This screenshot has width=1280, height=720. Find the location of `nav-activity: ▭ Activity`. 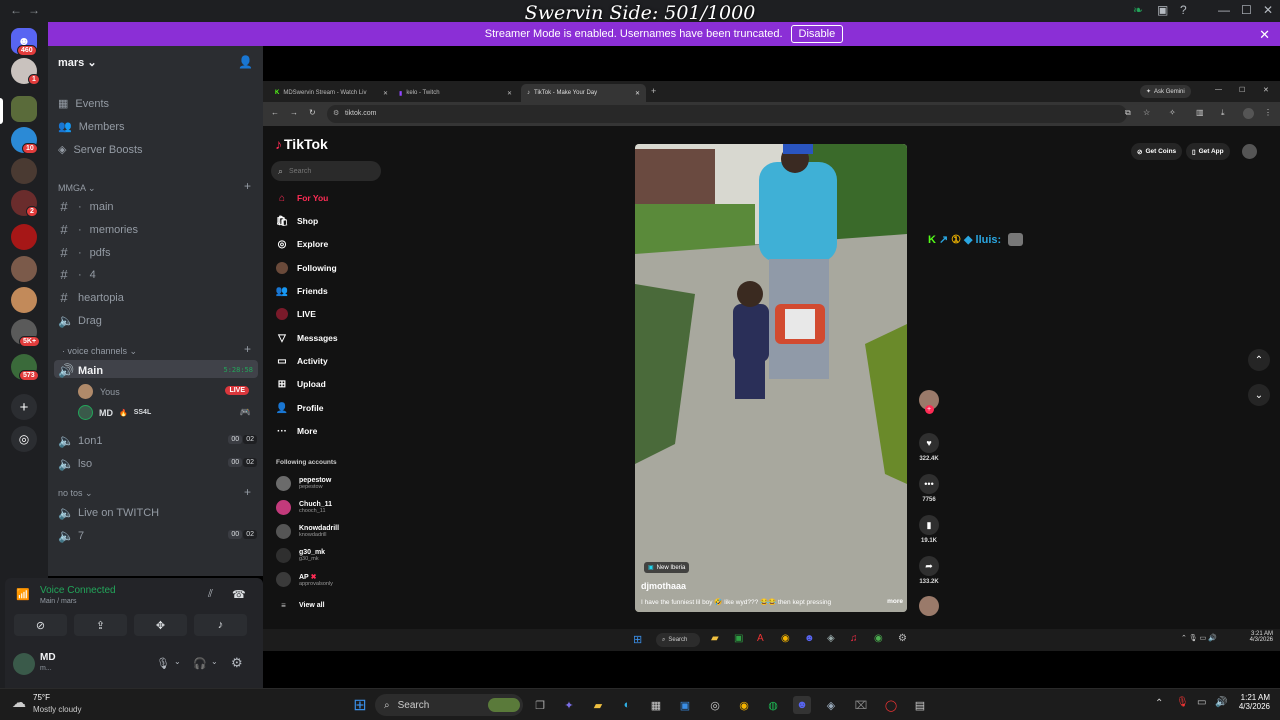

nav-activity: ▭ Activity is located at coordinates (301, 361).